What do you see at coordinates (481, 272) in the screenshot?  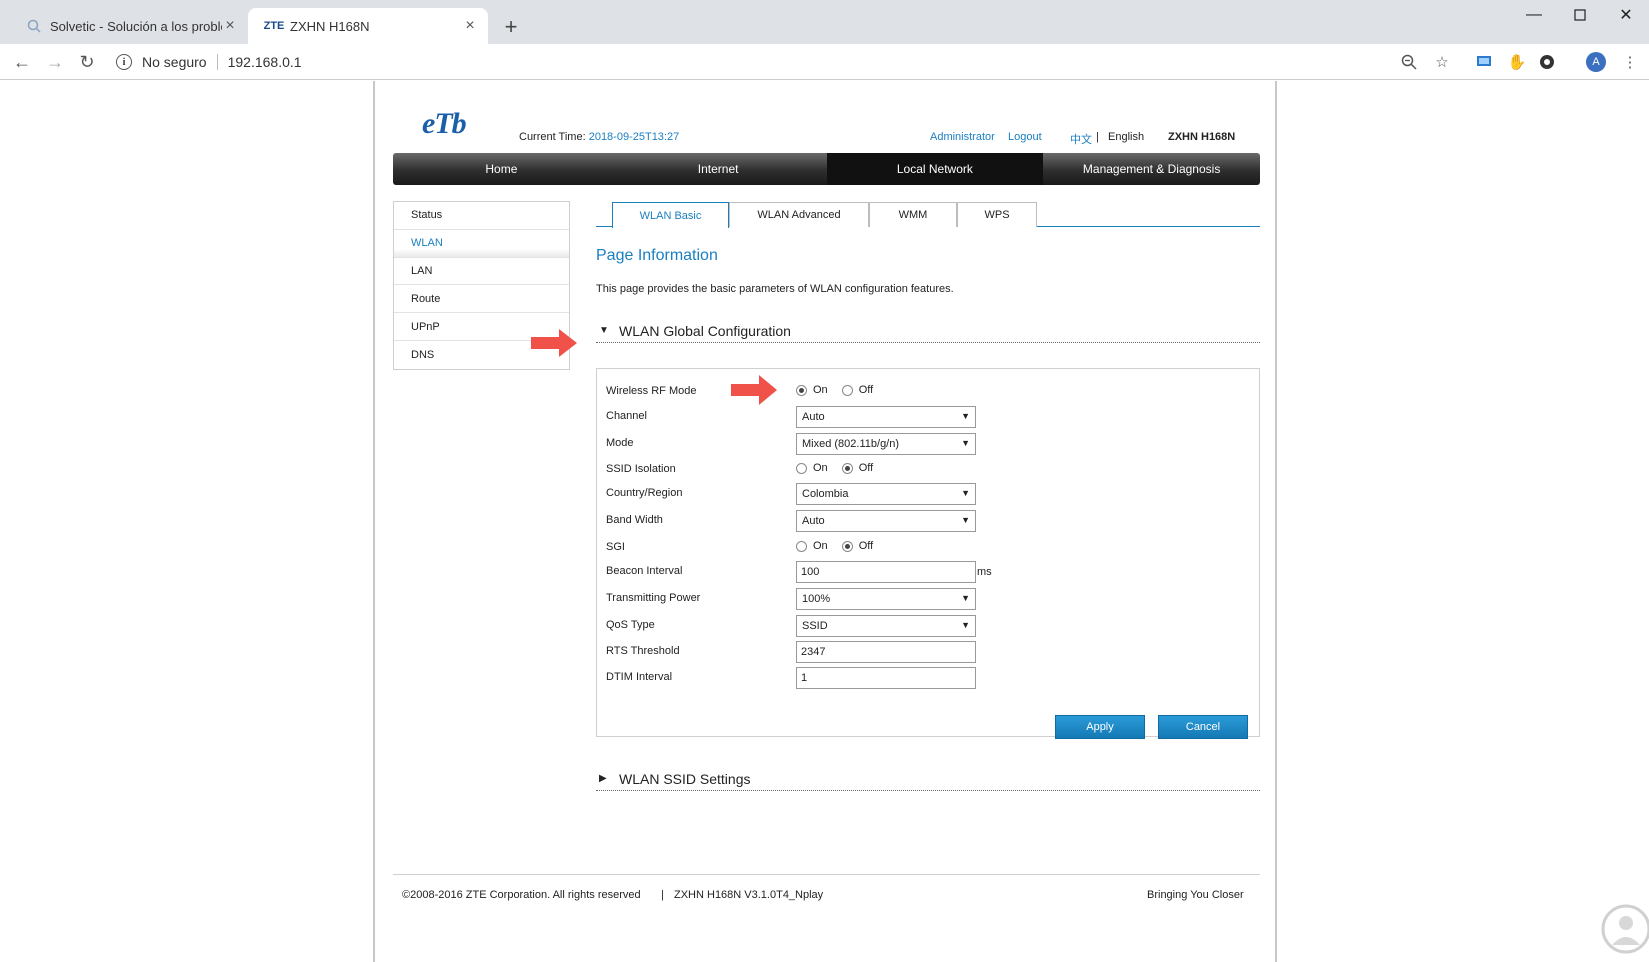 I see `sidebar-item-lan: LAN` at bounding box center [481, 272].